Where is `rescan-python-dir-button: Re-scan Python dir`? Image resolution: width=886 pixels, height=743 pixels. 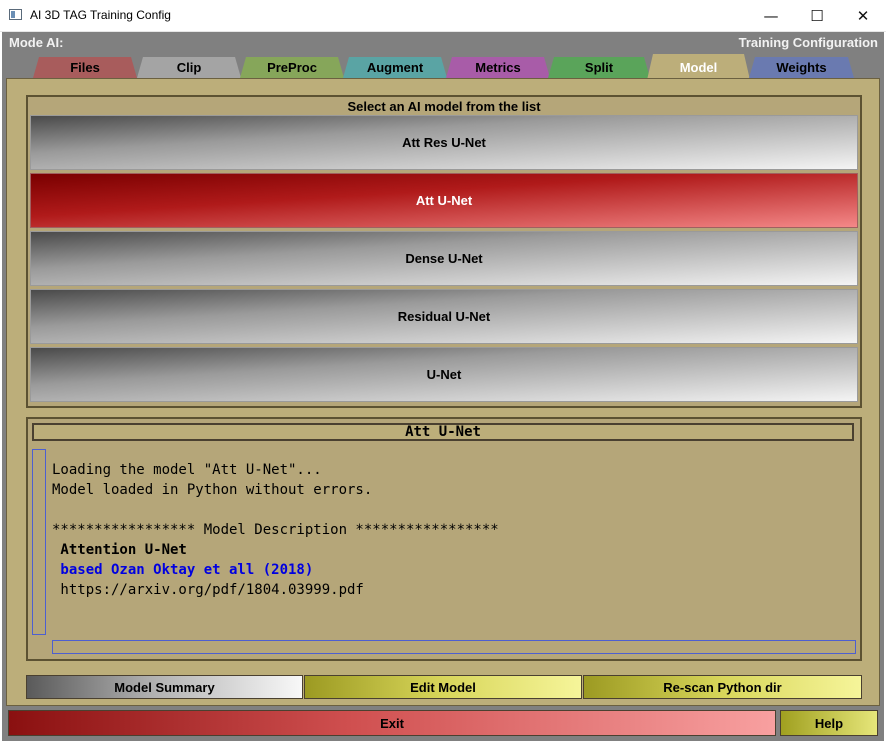
rescan-python-dir-button: Re-scan Python dir is located at coordinates (722, 687).